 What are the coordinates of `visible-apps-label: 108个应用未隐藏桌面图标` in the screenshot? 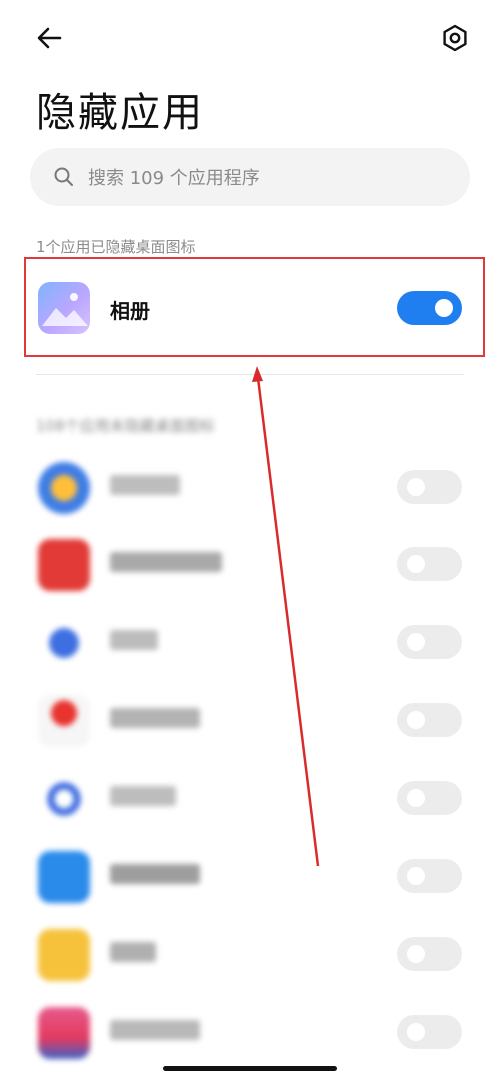 It's located at (125, 426).